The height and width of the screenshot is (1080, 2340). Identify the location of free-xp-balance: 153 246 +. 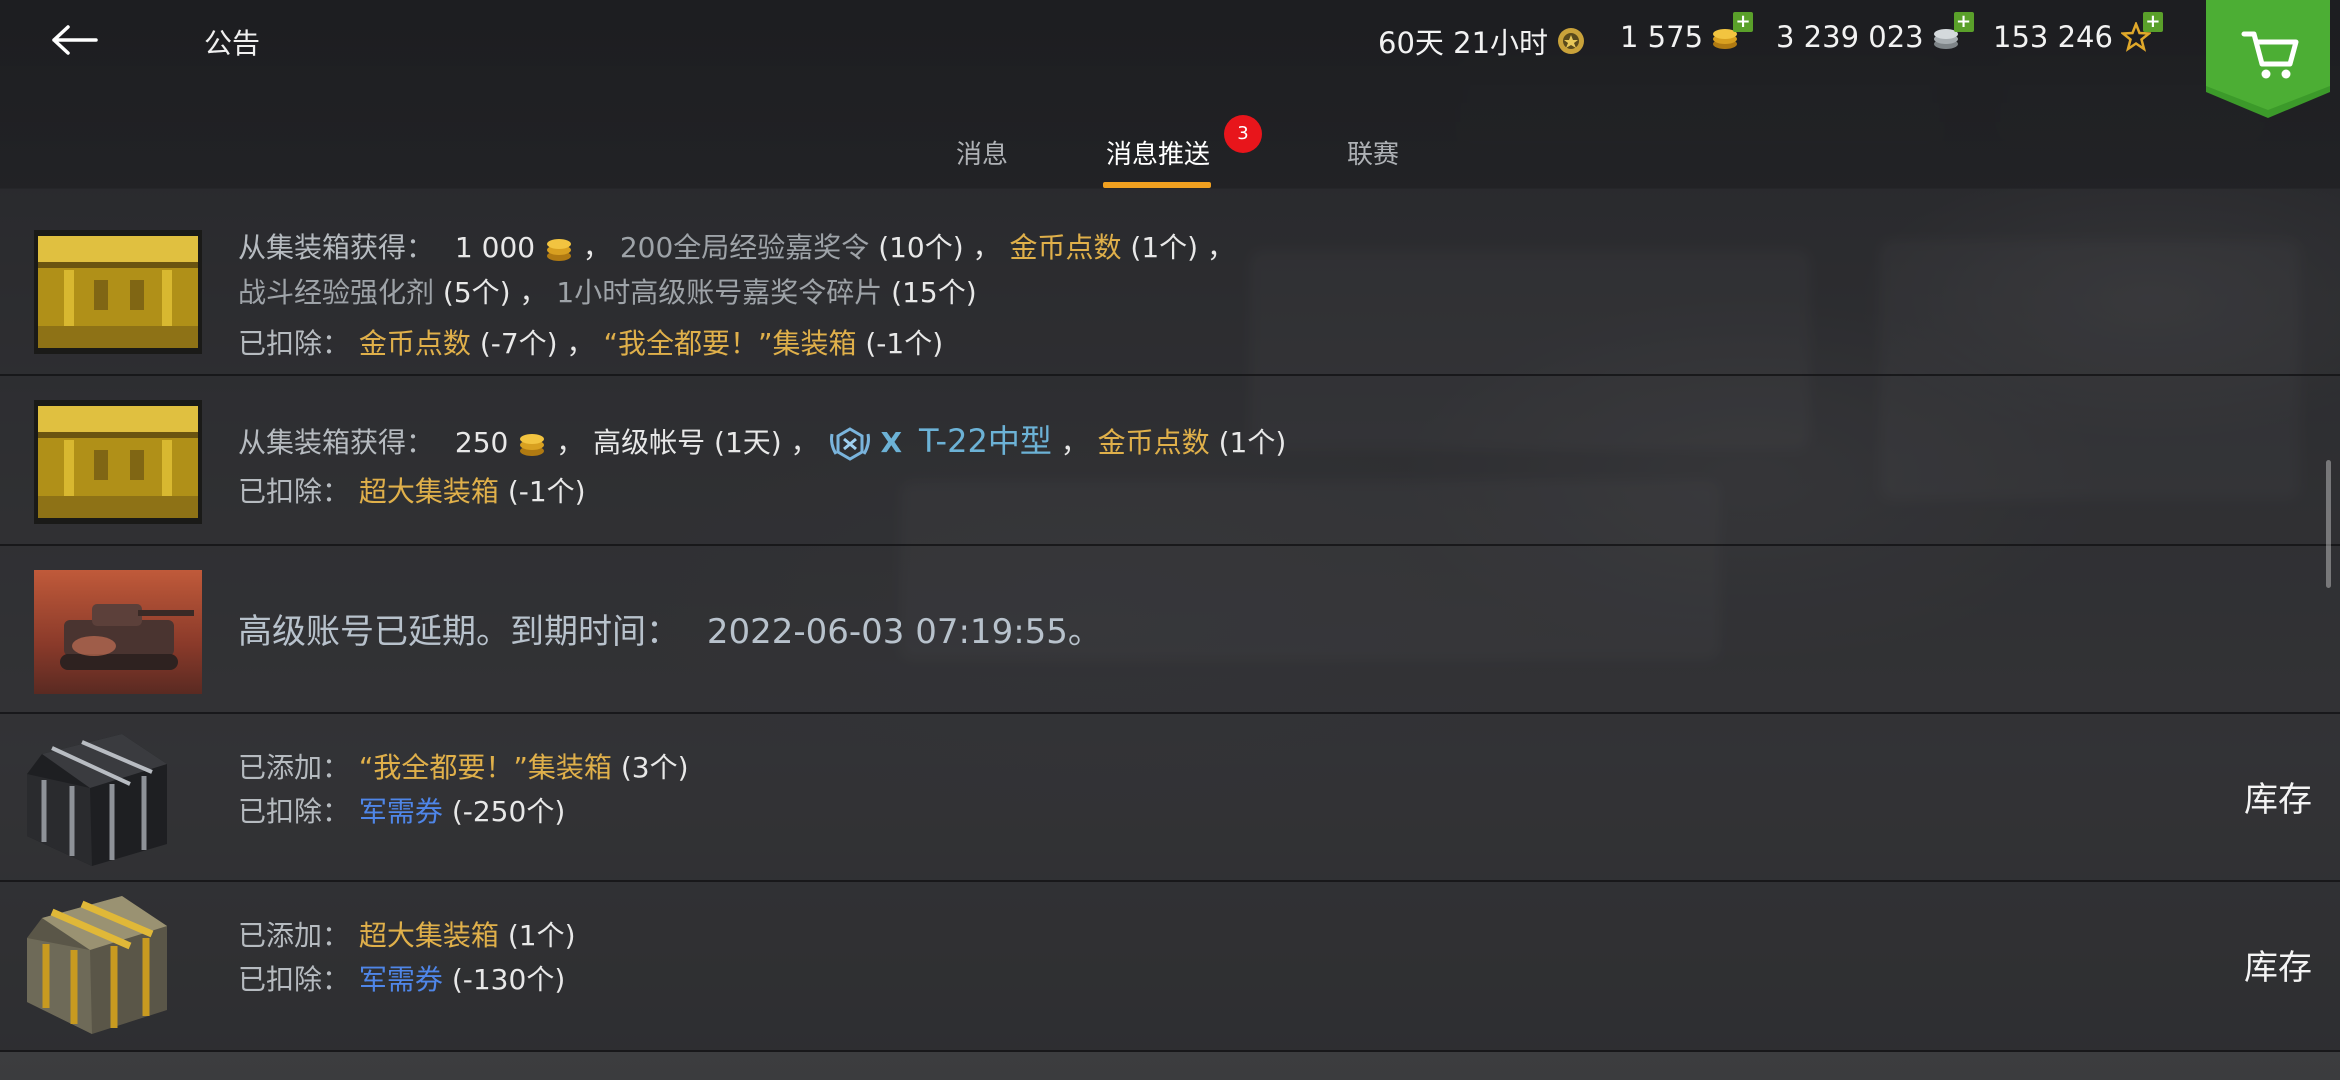
(2078, 33).